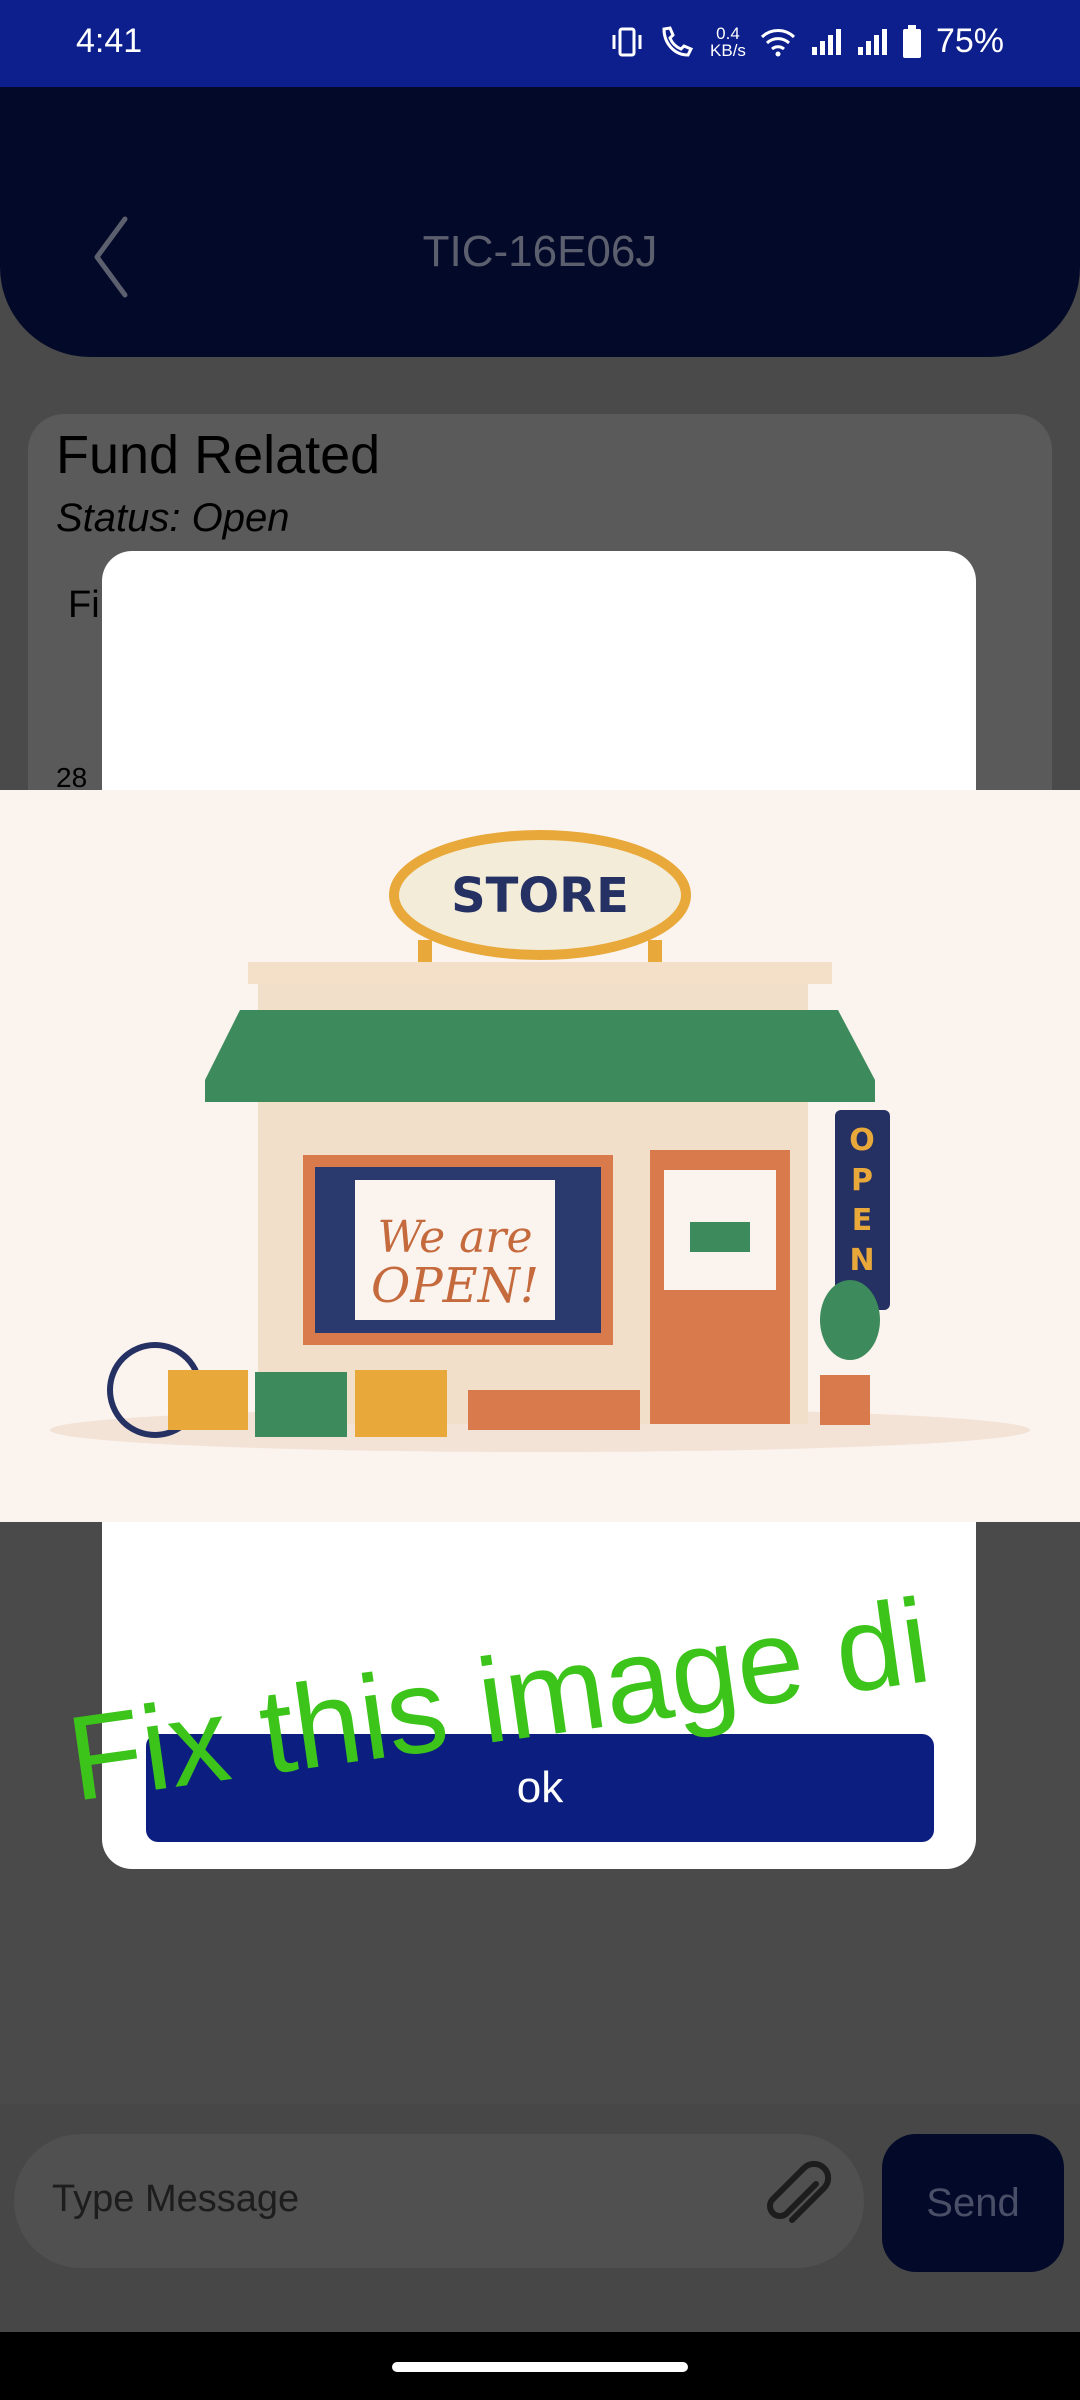 The width and height of the screenshot is (1080, 2400). Describe the element at coordinates (173, 518) in the screenshot. I see `ticket-status: Status: Open` at that location.